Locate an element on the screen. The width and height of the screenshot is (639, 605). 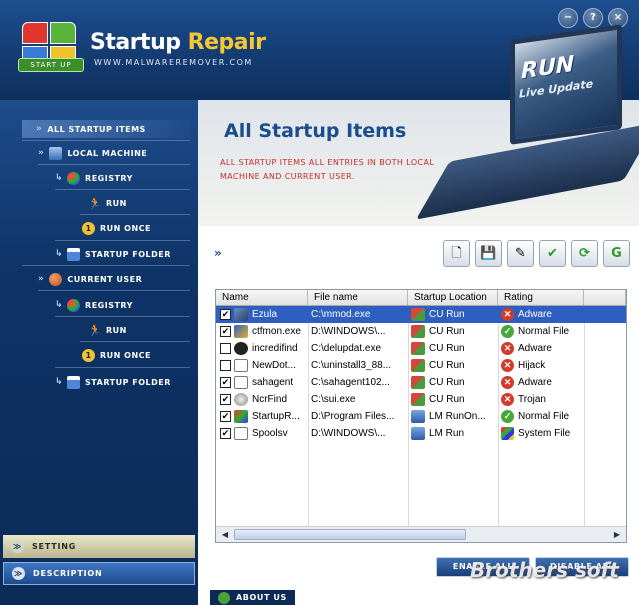
description-panel-toggle: ≫ DESCRIPTION is located at coordinates (99, 573).